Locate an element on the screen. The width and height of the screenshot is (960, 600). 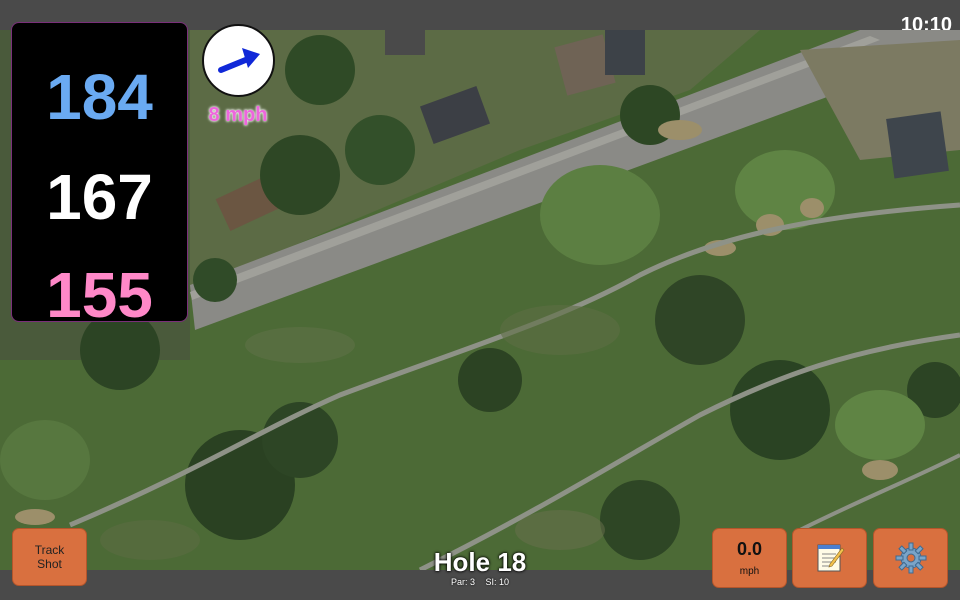
middle-distance: 167 is located at coordinates (99, 197).